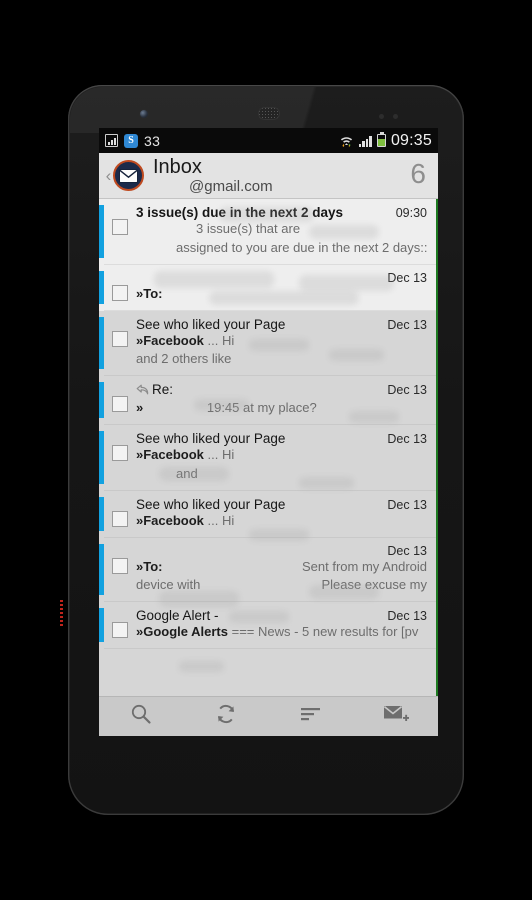 This screenshot has height=900, width=532. Describe the element at coordinates (140, 408) in the screenshot. I see `message-sender: »` at that location.